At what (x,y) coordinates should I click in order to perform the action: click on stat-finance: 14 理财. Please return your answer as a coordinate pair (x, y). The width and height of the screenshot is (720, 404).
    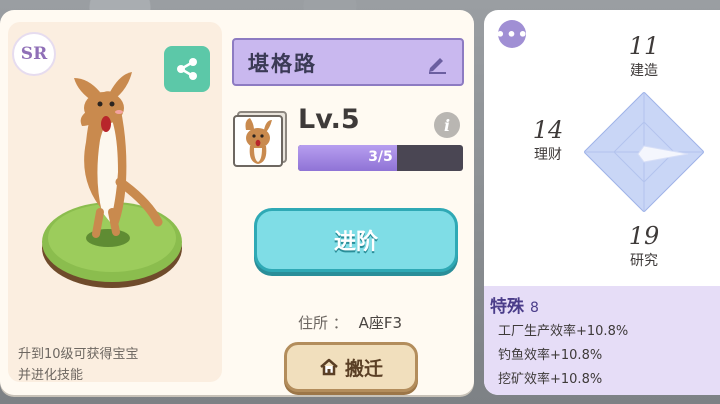
    Looking at the image, I should click on (548, 140).